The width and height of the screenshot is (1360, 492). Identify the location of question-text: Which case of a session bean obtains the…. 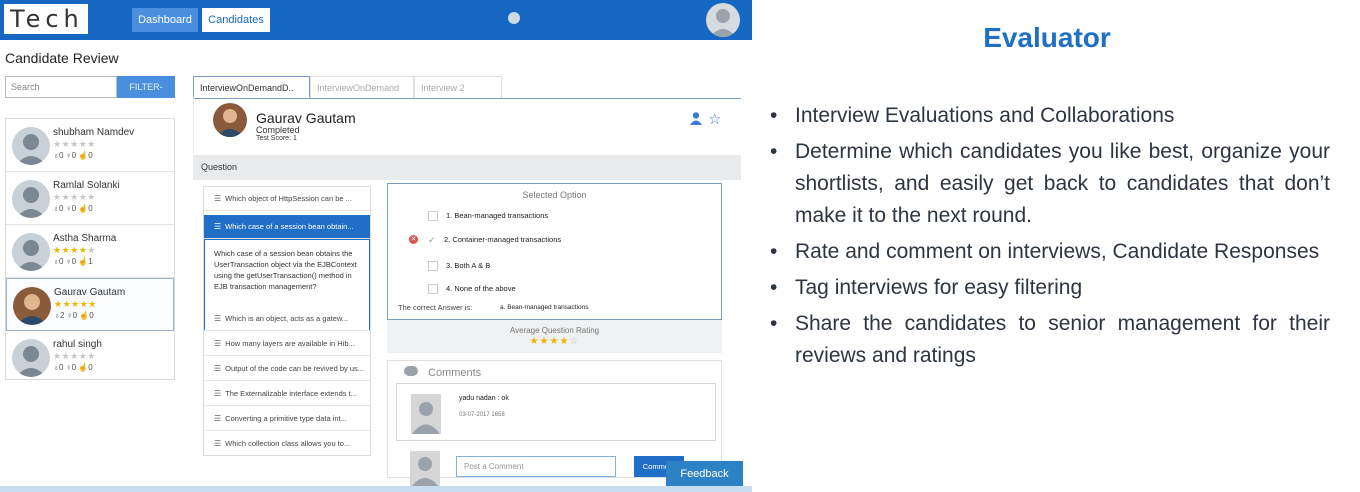
(285, 270).